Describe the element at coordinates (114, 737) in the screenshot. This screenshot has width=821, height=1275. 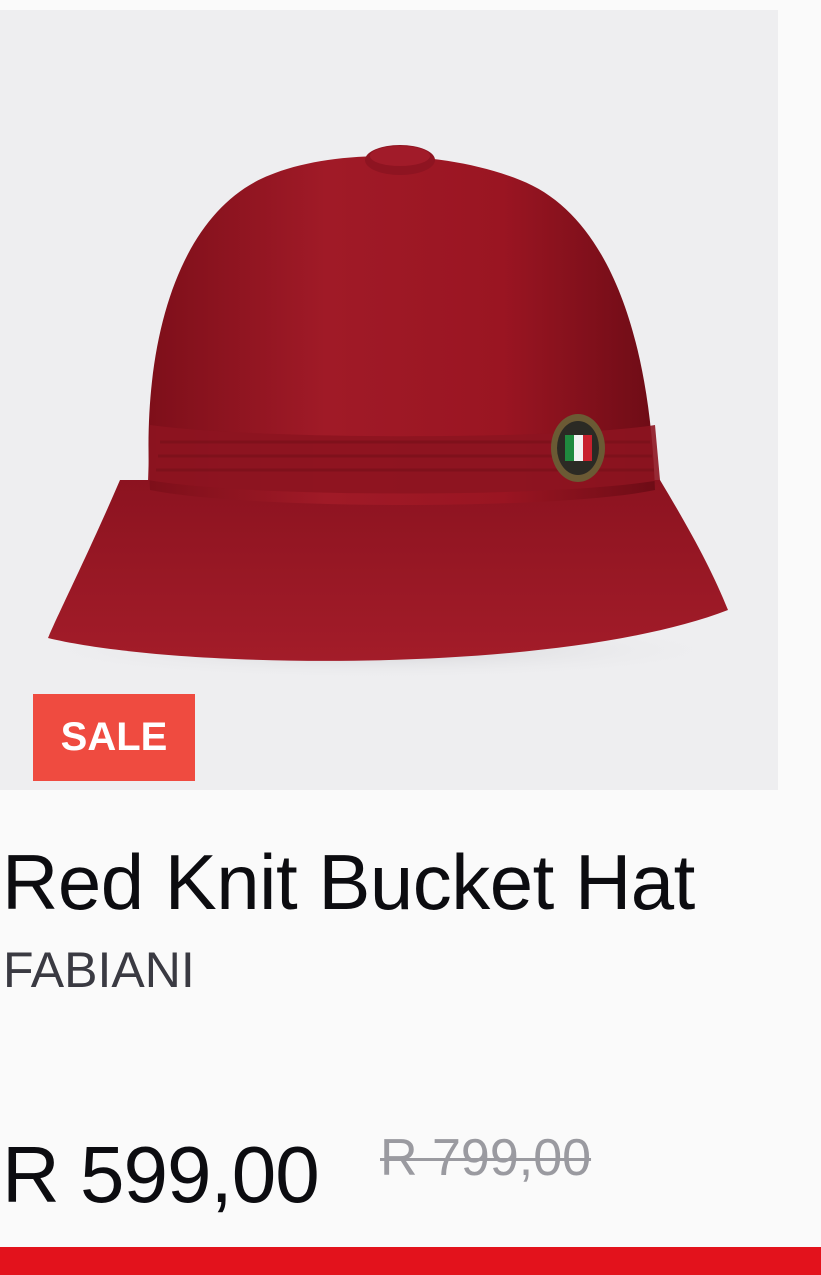
I see `sale-badge: SALE` at that location.